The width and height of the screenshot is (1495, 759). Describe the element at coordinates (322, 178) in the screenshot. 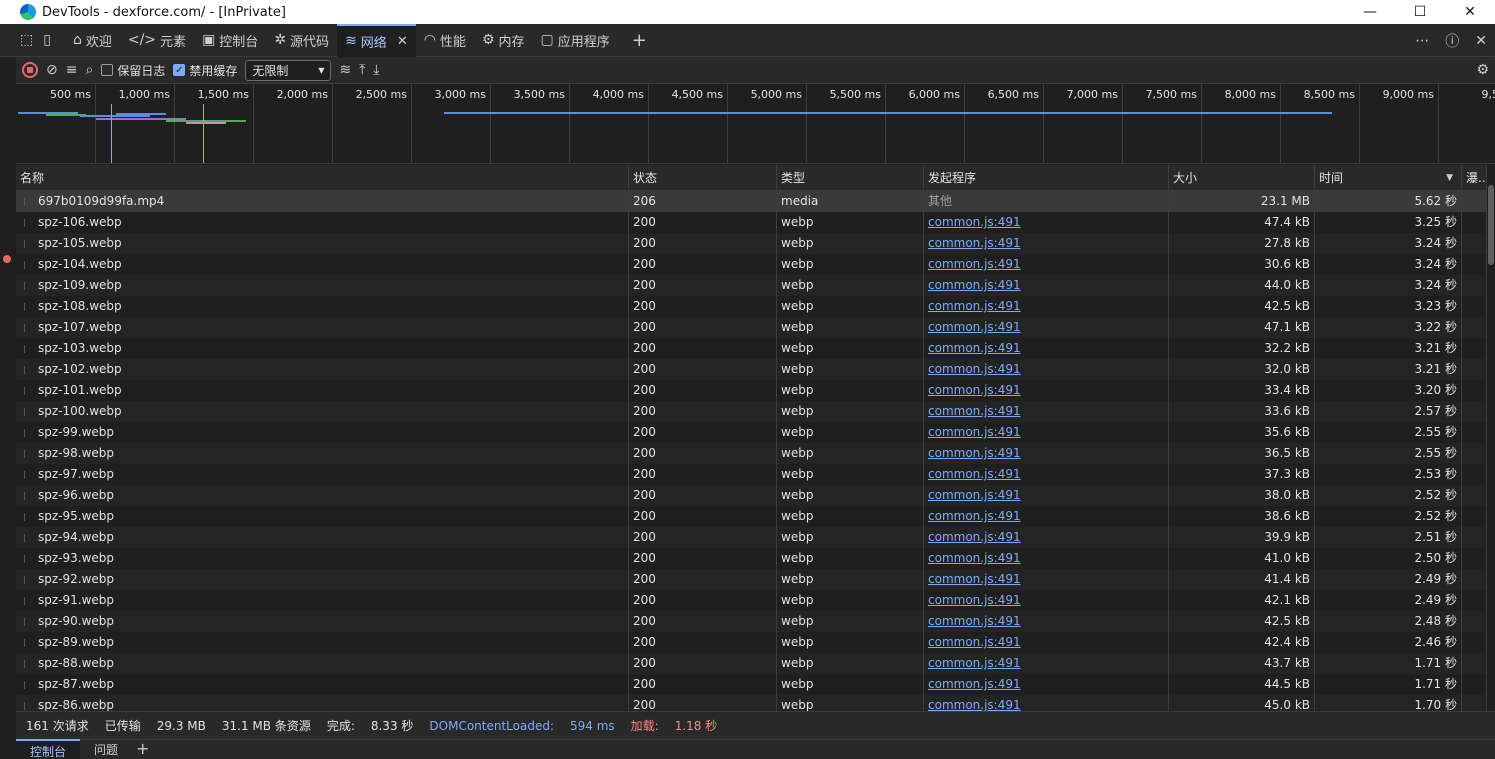

I see `column-name: 名称` at that location.